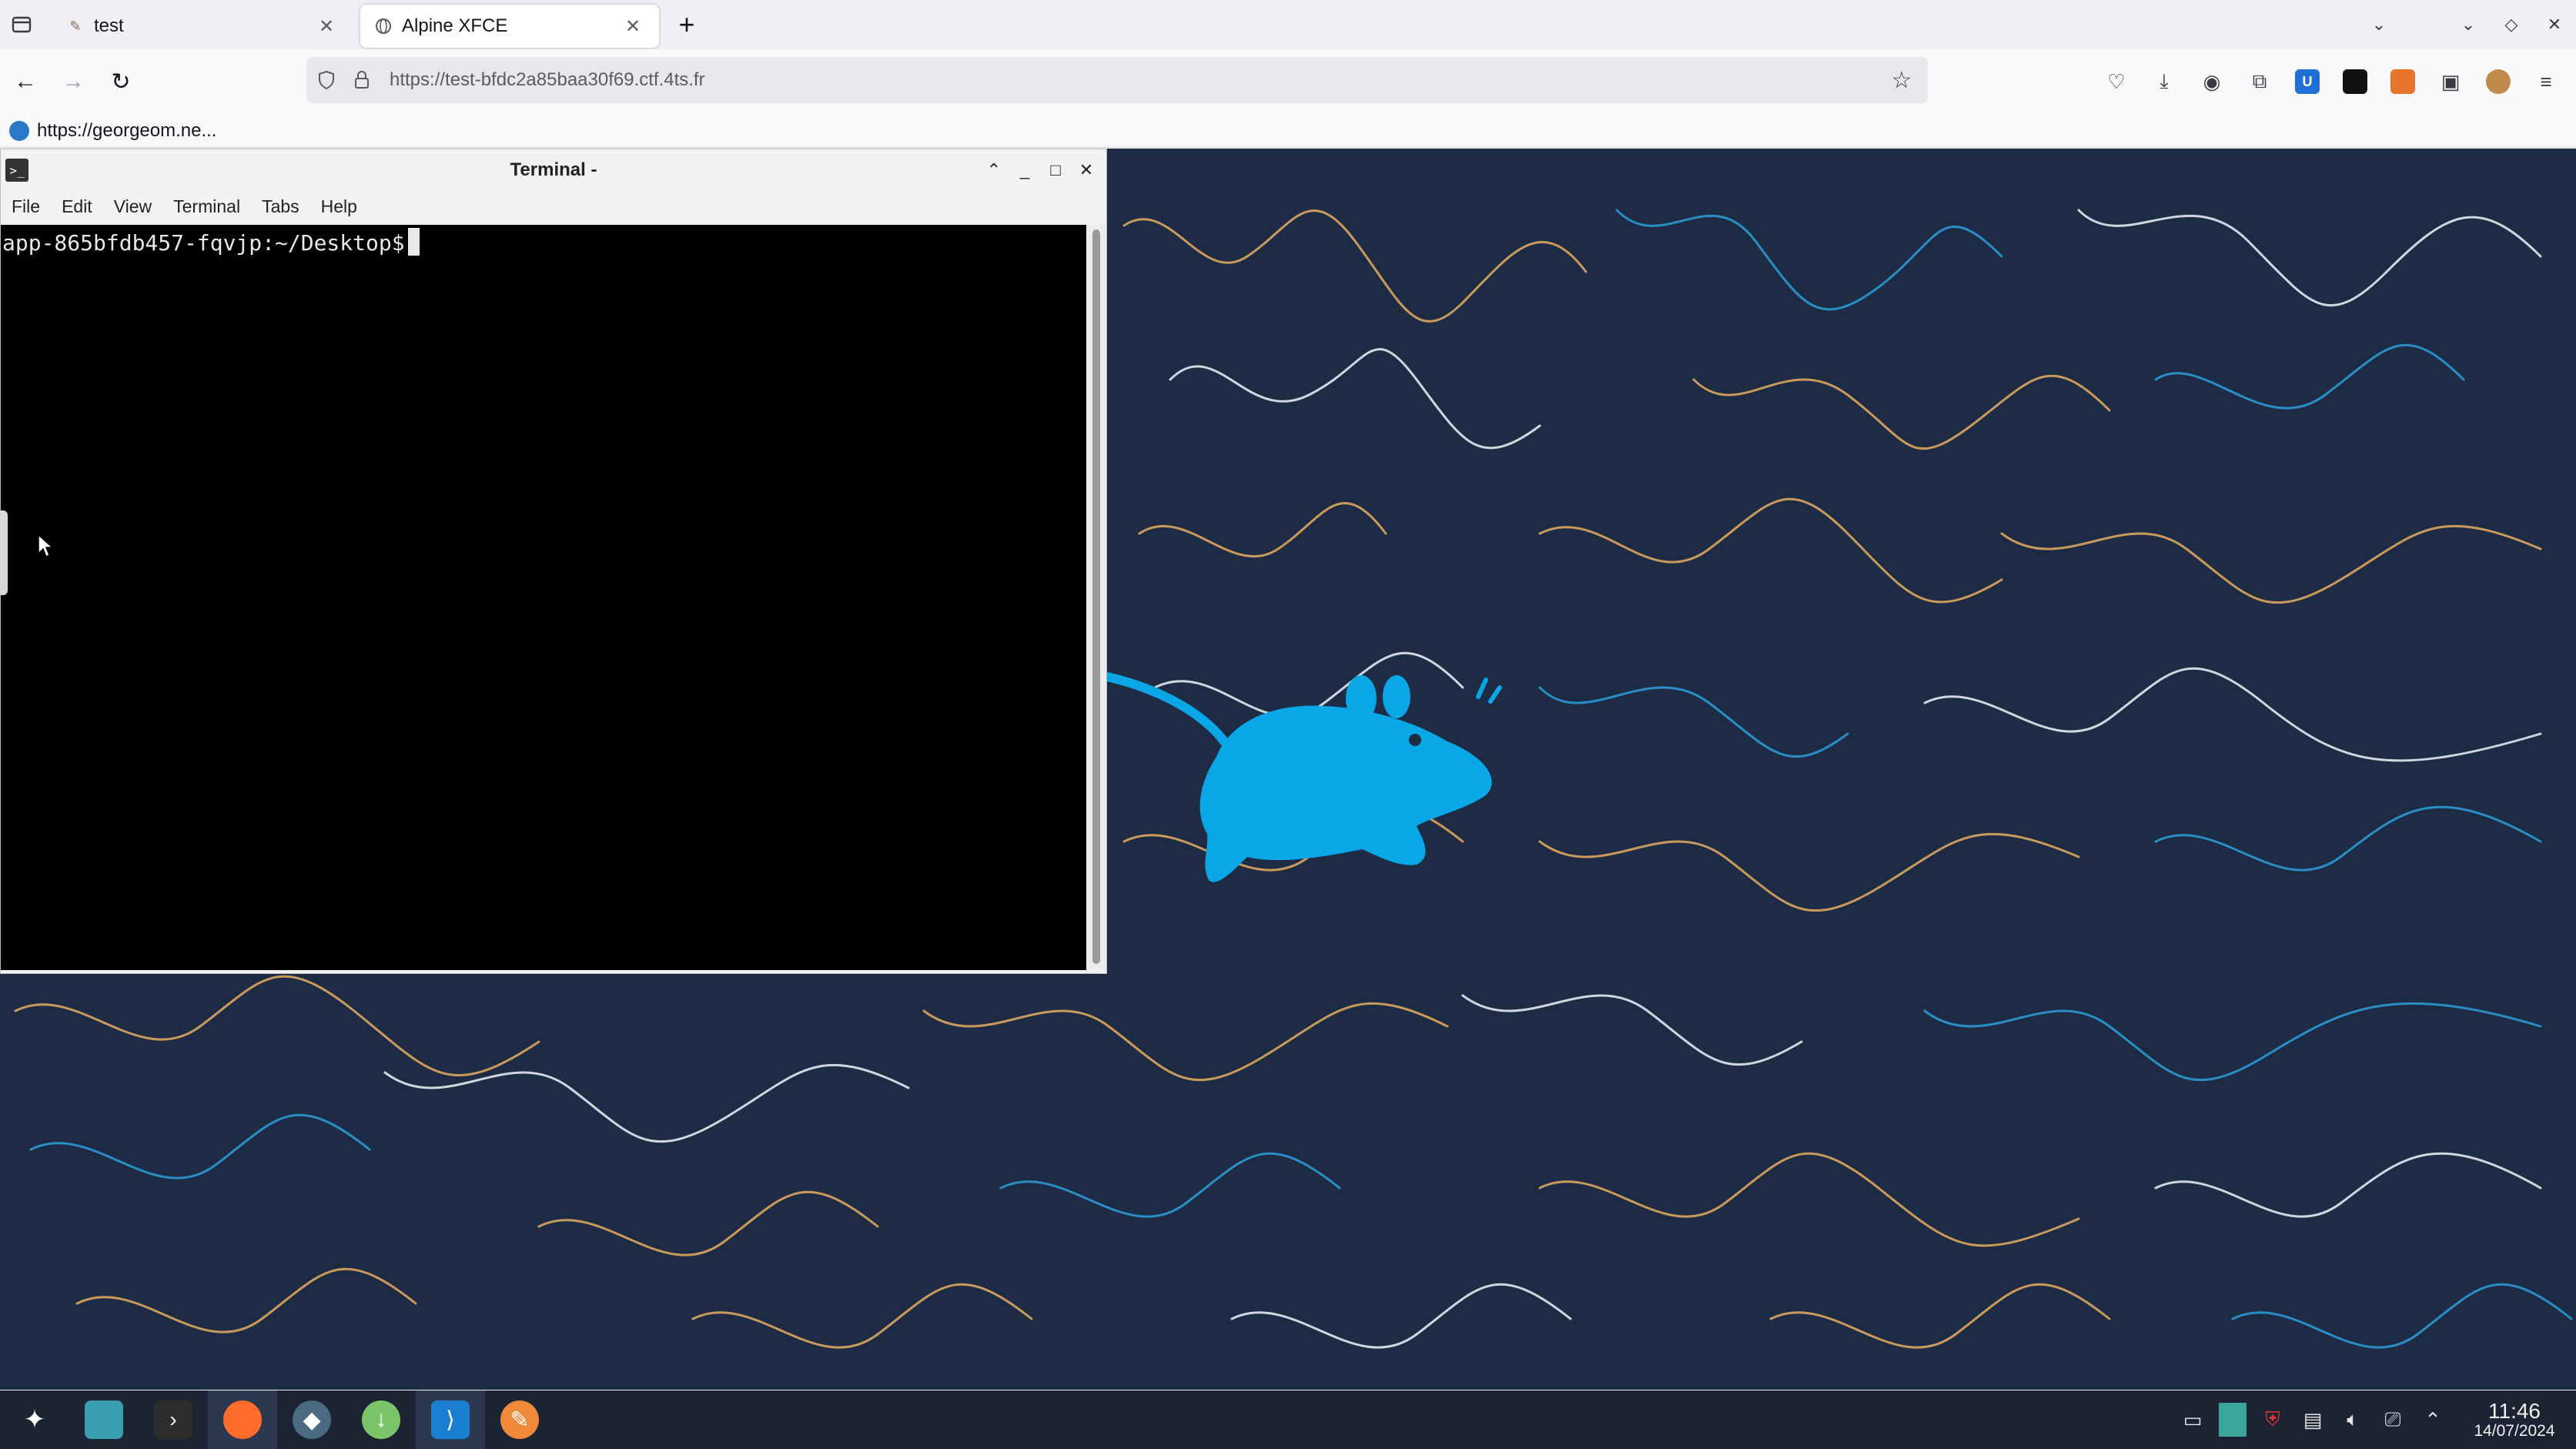 The width and height of the screenshot is (2576, 1449). Describe the element at coordinates (2393, 1419) in the screenshot. I see `network-icon: ⎚` at that location.